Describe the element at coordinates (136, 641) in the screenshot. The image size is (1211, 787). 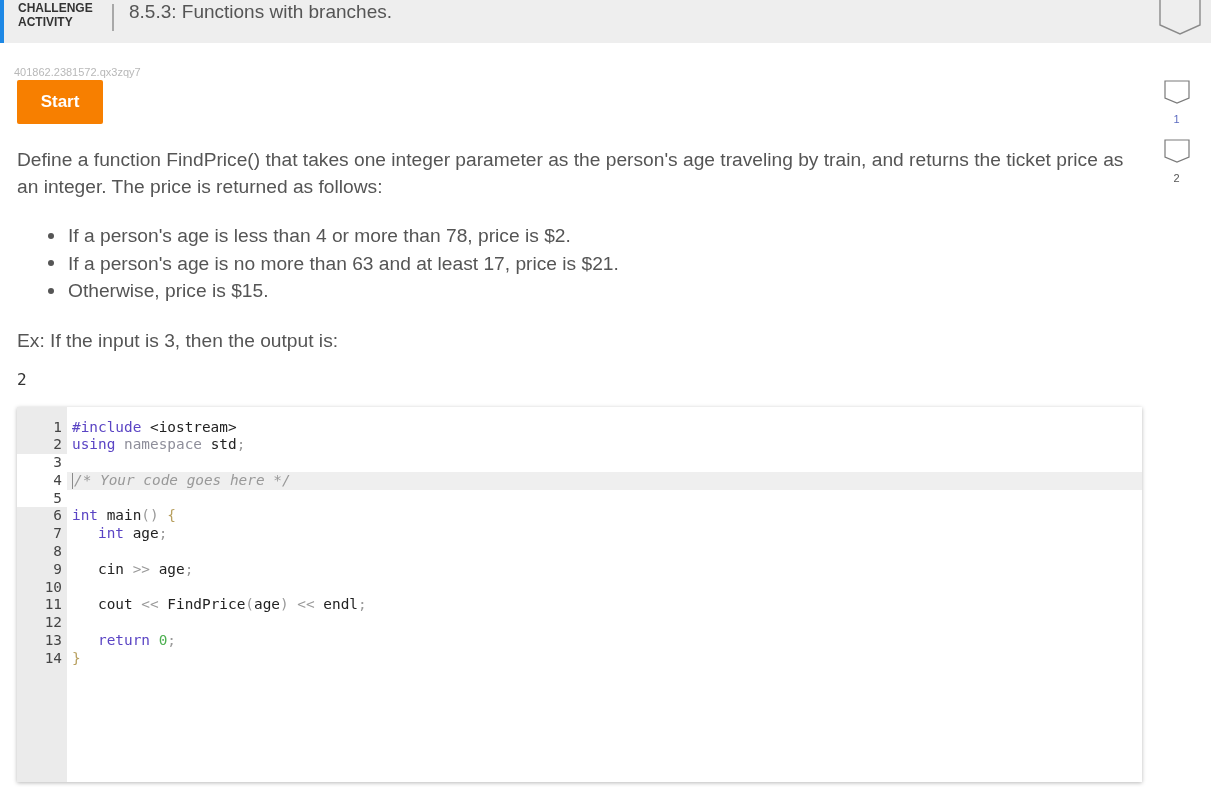
I see `code-line: return 0;` at that location.